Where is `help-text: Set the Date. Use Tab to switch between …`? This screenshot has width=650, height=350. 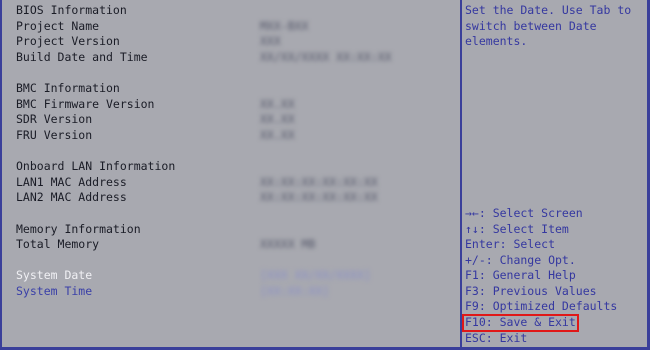 help-text: Set the Date. Use Tab to switch between … is located at coordinates (548, 25).